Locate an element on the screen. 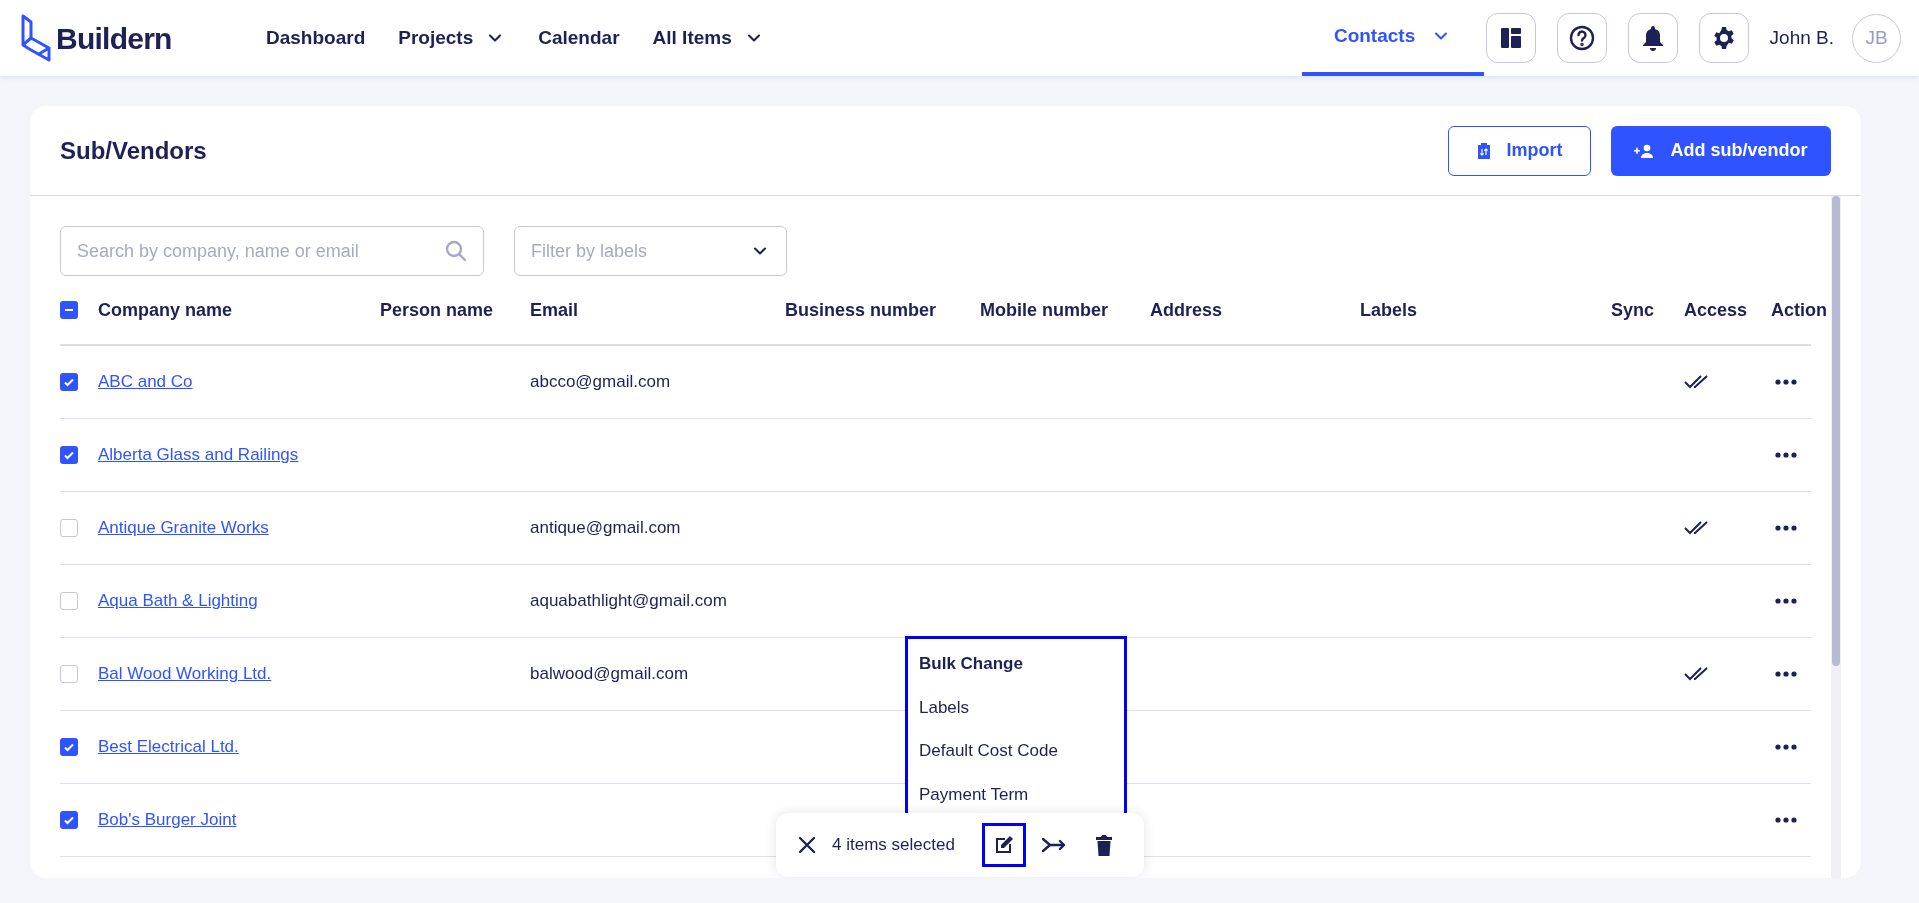  column-header: Labels is located at coordinates (1389, 310).